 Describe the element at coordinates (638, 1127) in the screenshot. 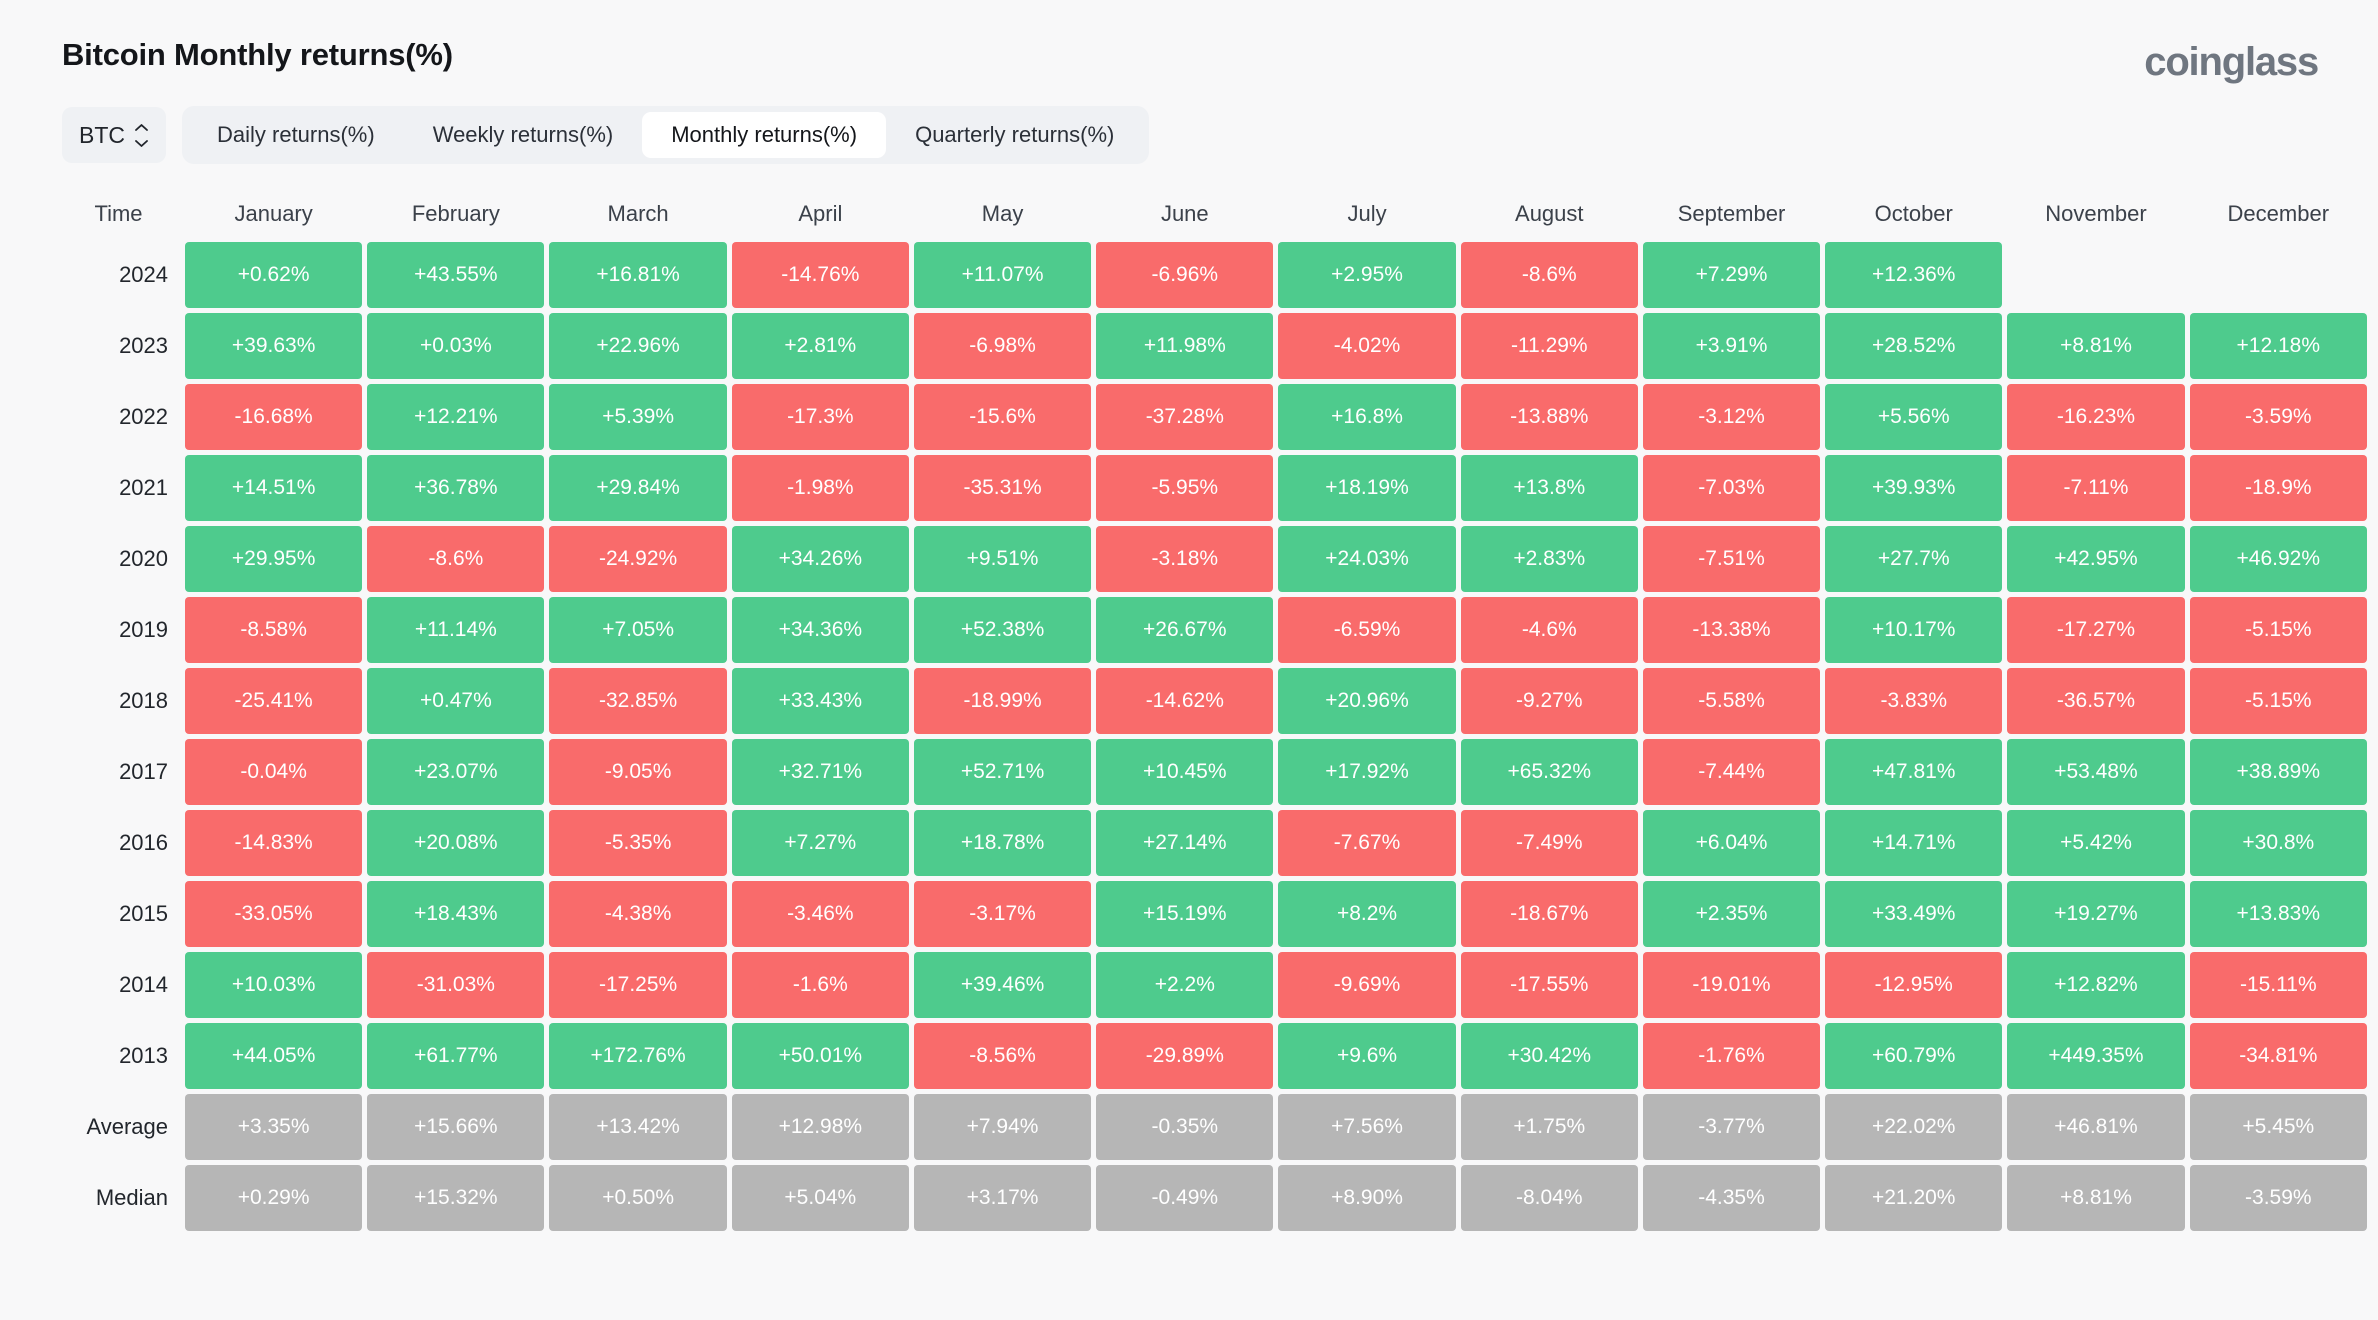

I see `return-cell: +13.42%` at that location.